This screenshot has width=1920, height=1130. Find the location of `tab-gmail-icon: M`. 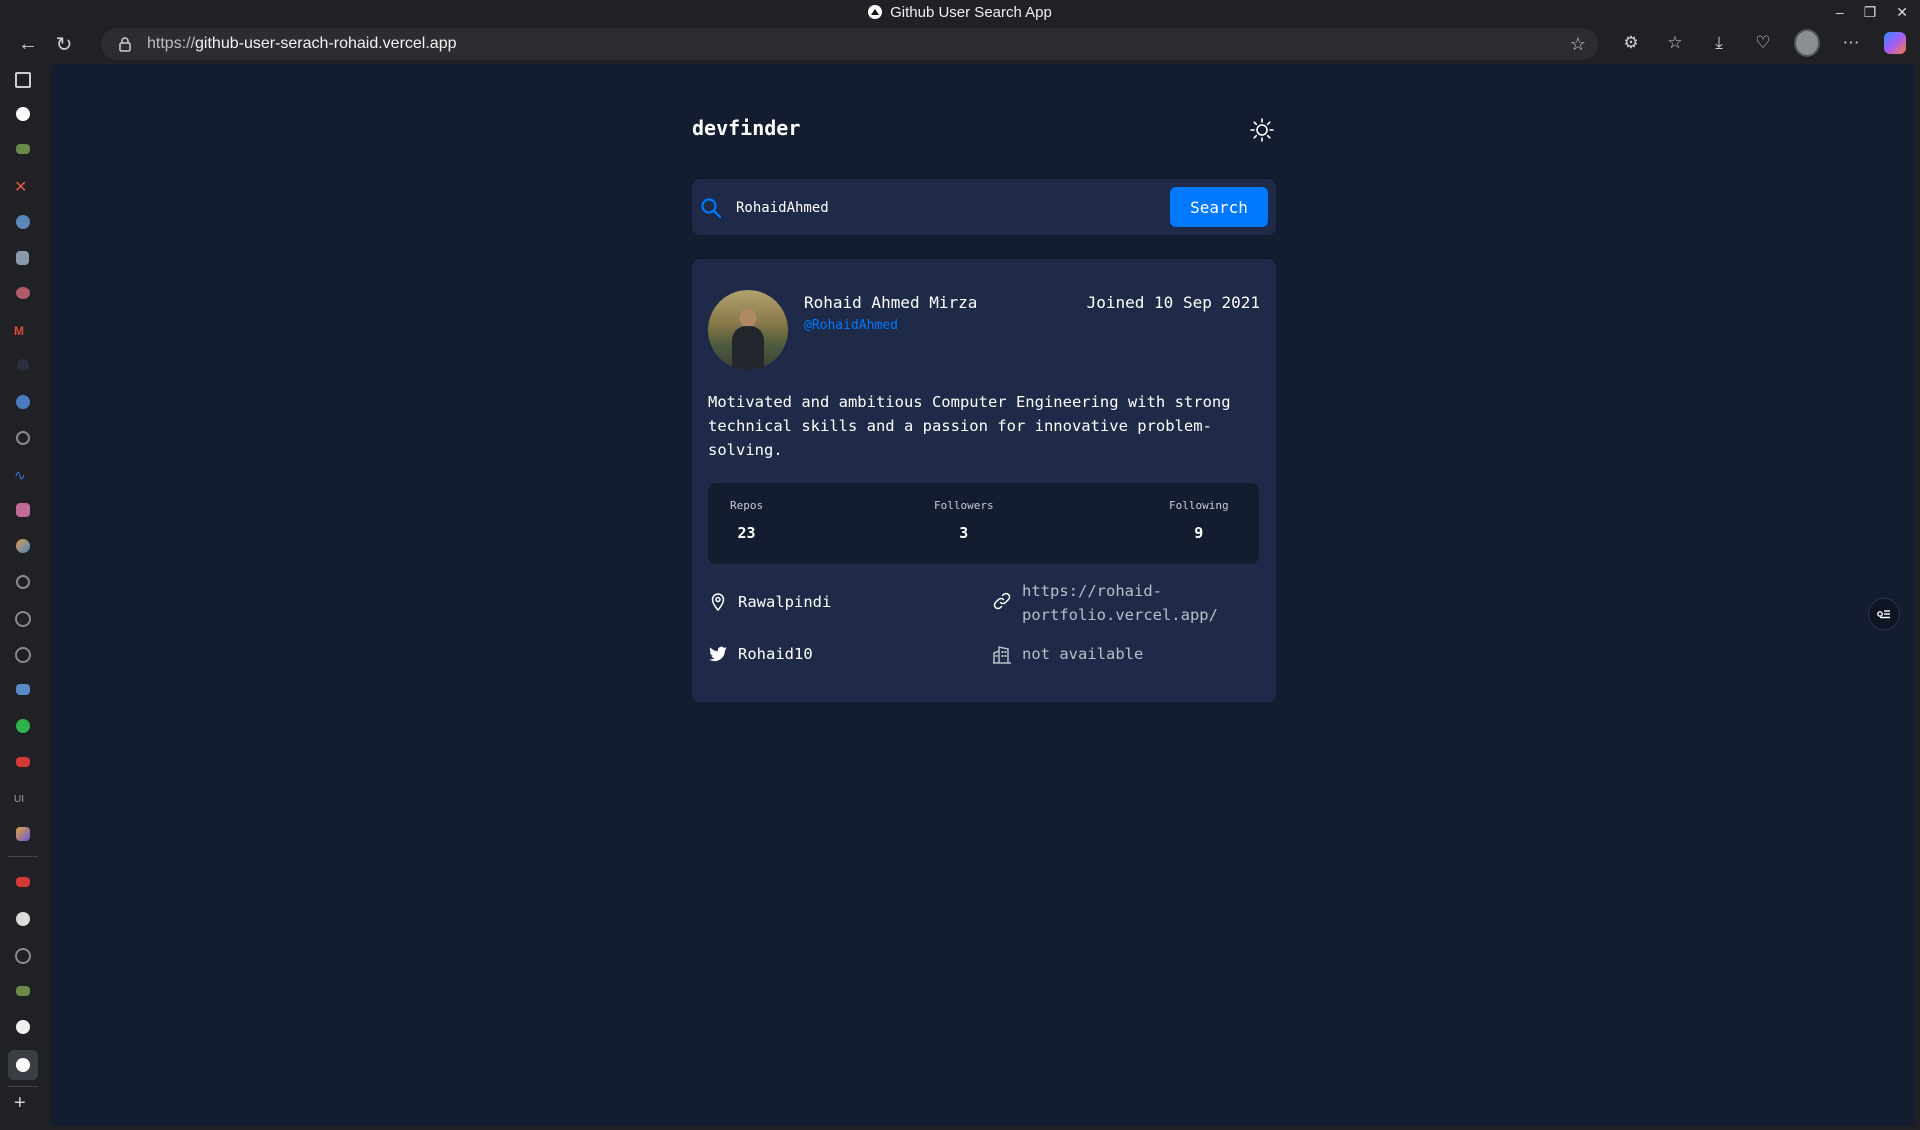

tab-gmail-icon: M is located at coordinates (23, 331).